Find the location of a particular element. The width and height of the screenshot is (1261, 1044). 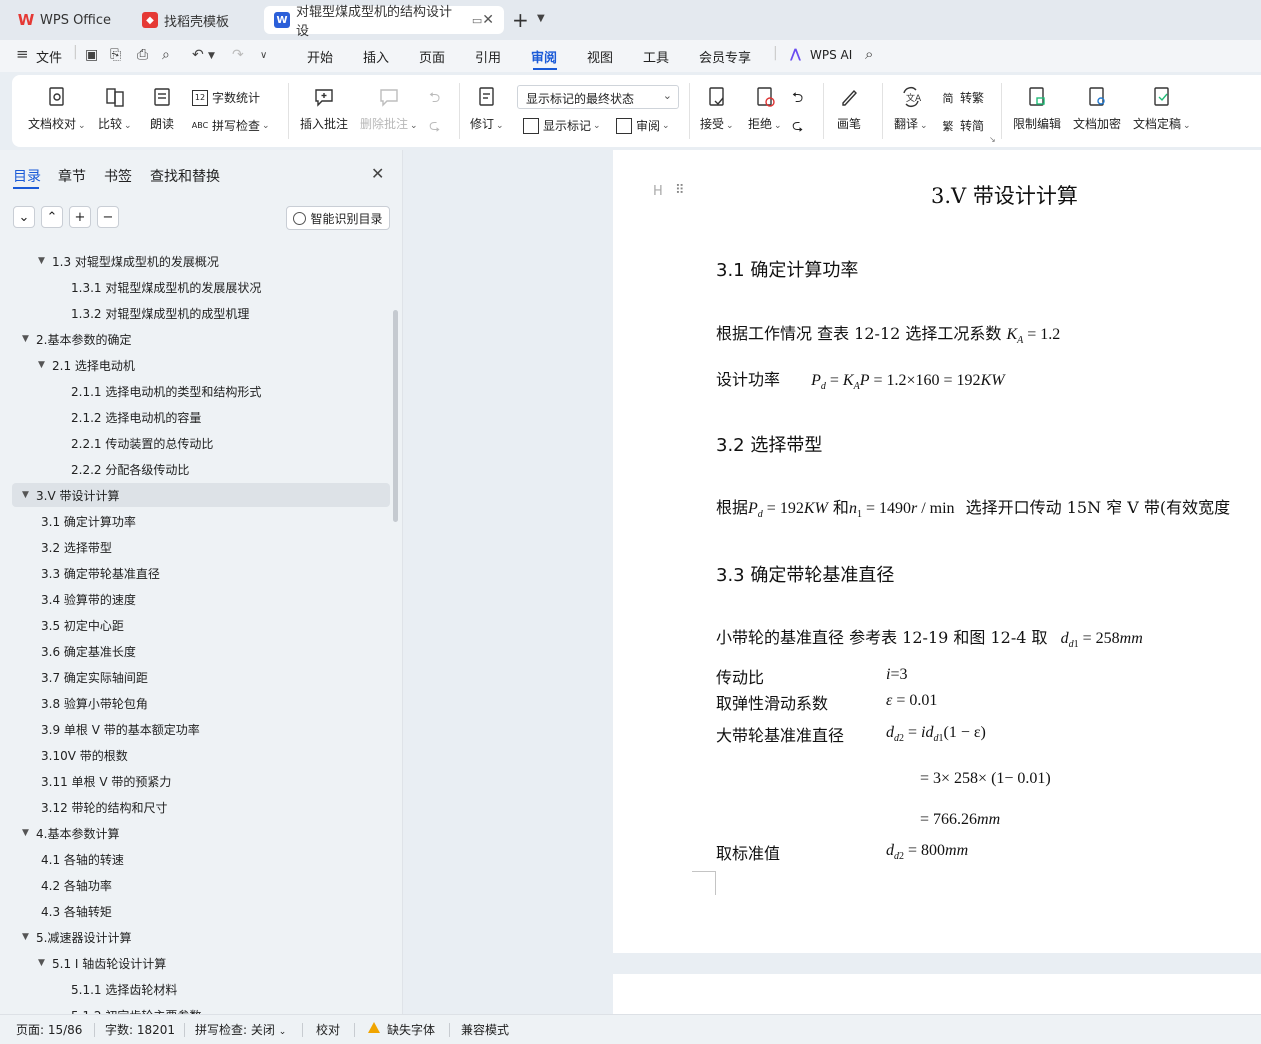

pen-button: 画笔 is located at coordinates (849, 108).